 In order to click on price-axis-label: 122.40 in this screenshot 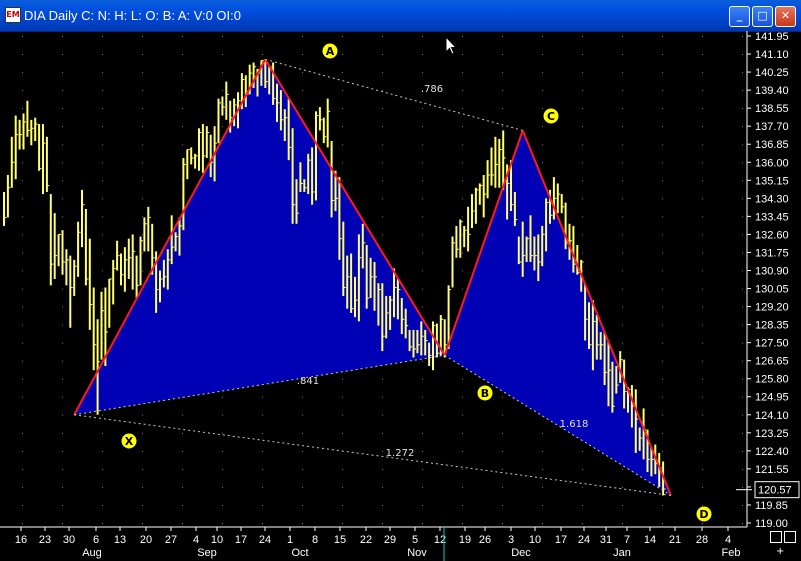, I will do `click(772, 452)`.